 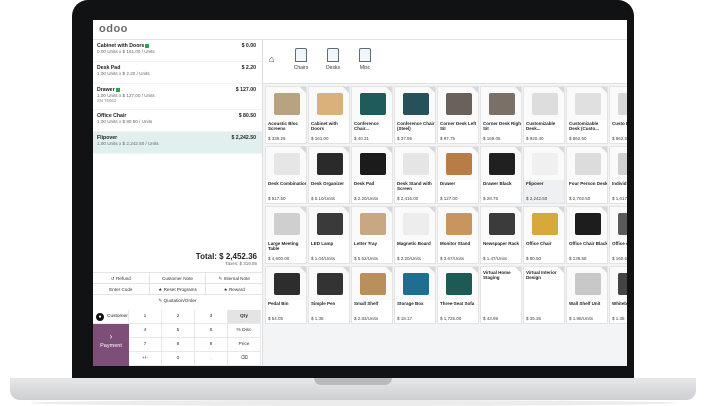 I want to click on category-chairs: Chairs, so click(x=301, y=59).